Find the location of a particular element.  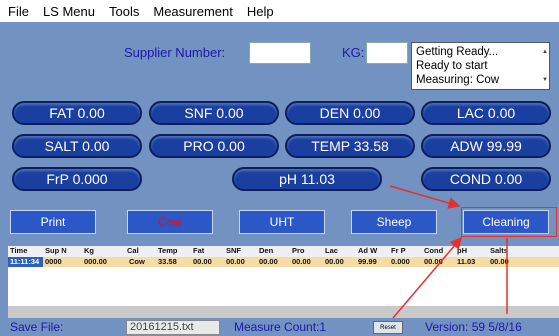

col-cal: Cal is located at coordinates (133, 250).